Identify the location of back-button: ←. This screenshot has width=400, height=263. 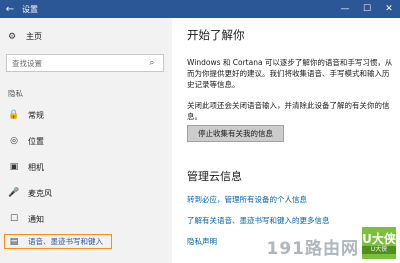
(10, 9).